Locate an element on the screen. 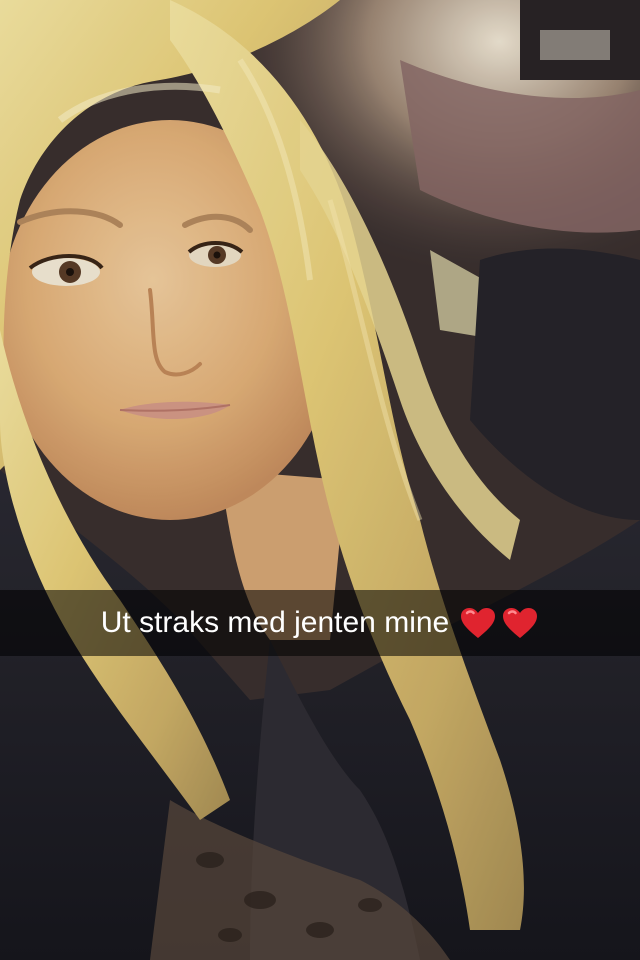 The height and width of the screenshot is (960, 640). caption-emojis is located at coordinates (499, 623).